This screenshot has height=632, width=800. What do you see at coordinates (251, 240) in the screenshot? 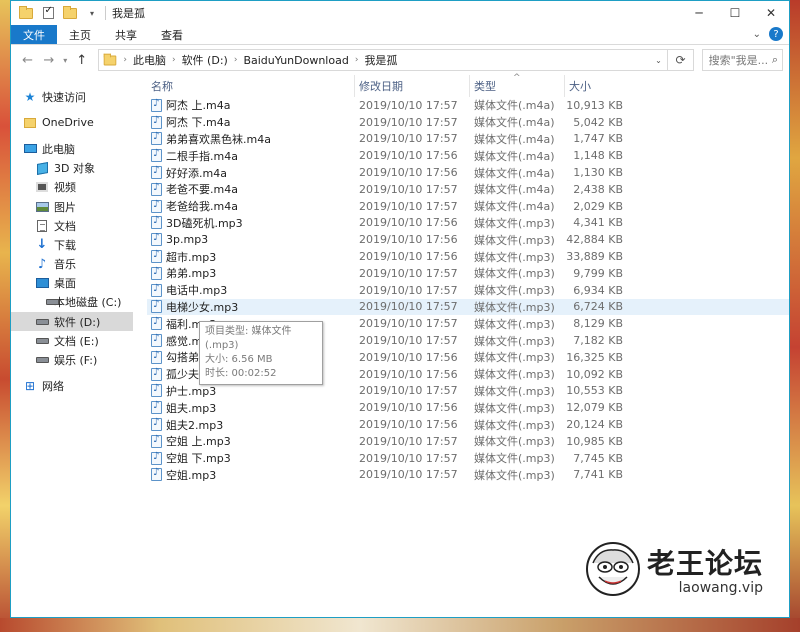
I see `file-name-cell: 3p.mp3` at bounding box center [251, 240].